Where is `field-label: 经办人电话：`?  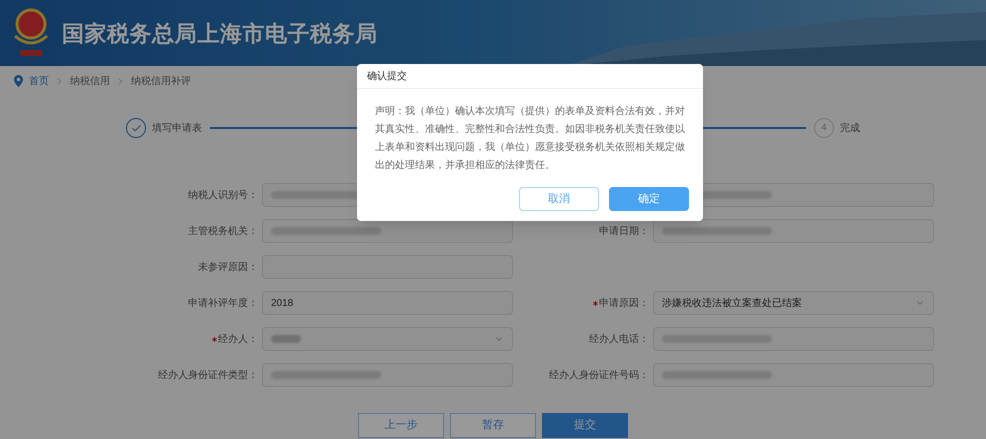 field-label: 经办人电话： is located at coordinates (619, 339).